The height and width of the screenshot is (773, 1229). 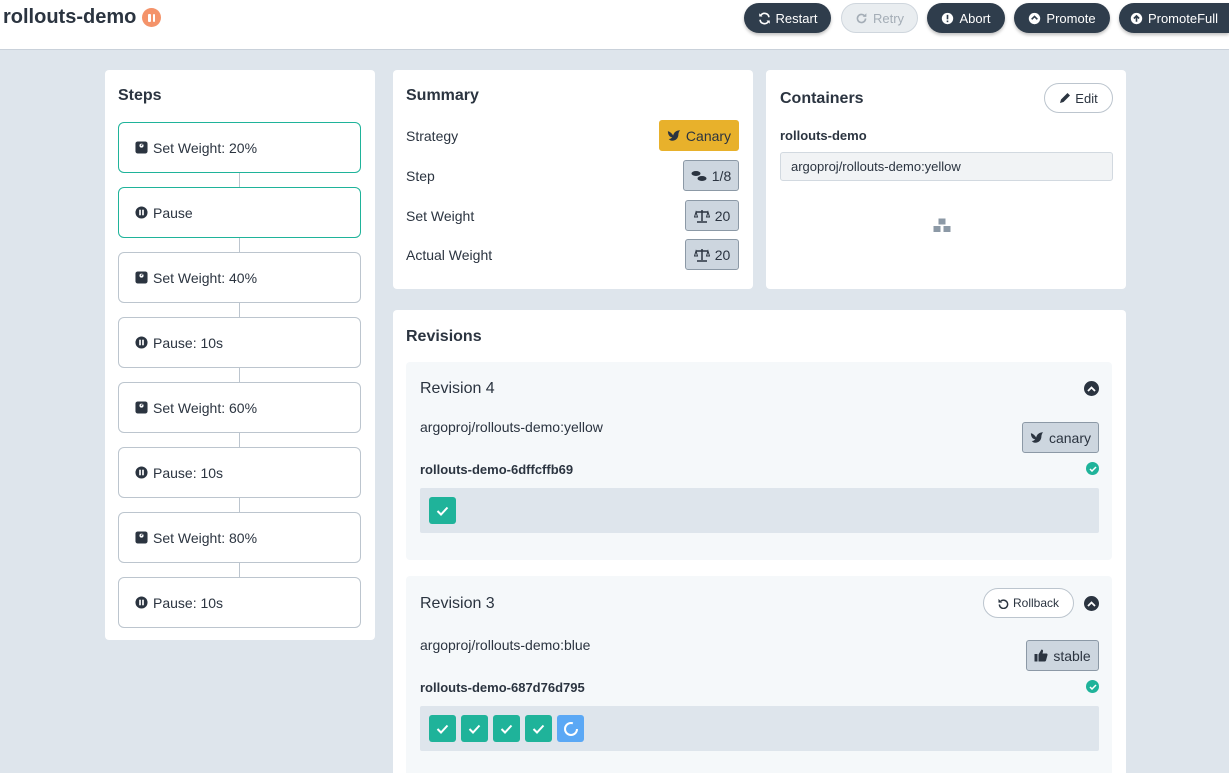 I want to click on canary-badge: canary, so click(x=1060, y=437).